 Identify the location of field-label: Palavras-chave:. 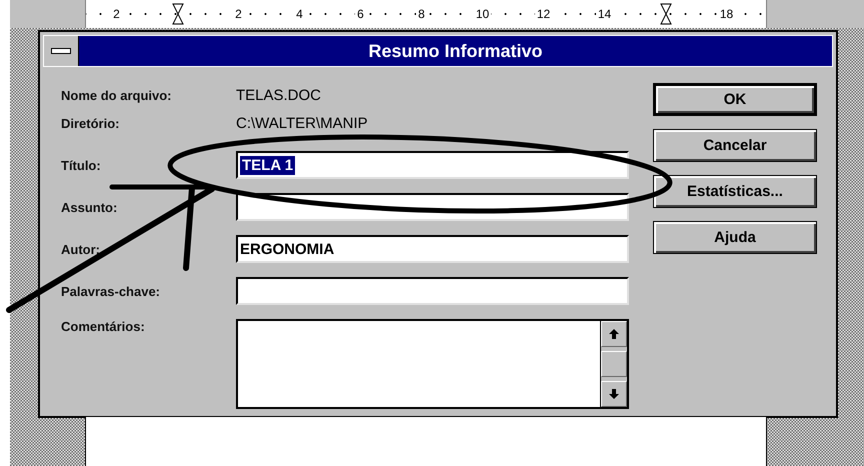
(111, 291).